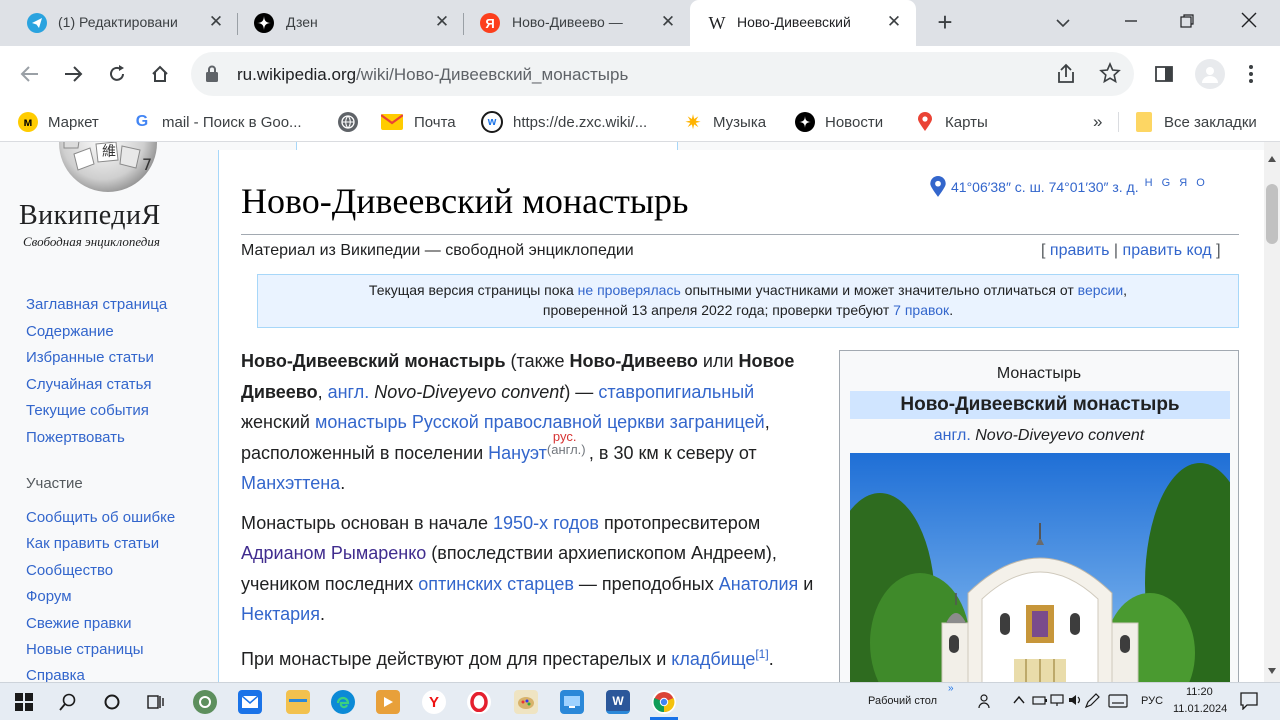 The width and height of the screenshot is (1280, 720). I want to click on wikipedia-globe-logo: 維 7, so click(108, 170).